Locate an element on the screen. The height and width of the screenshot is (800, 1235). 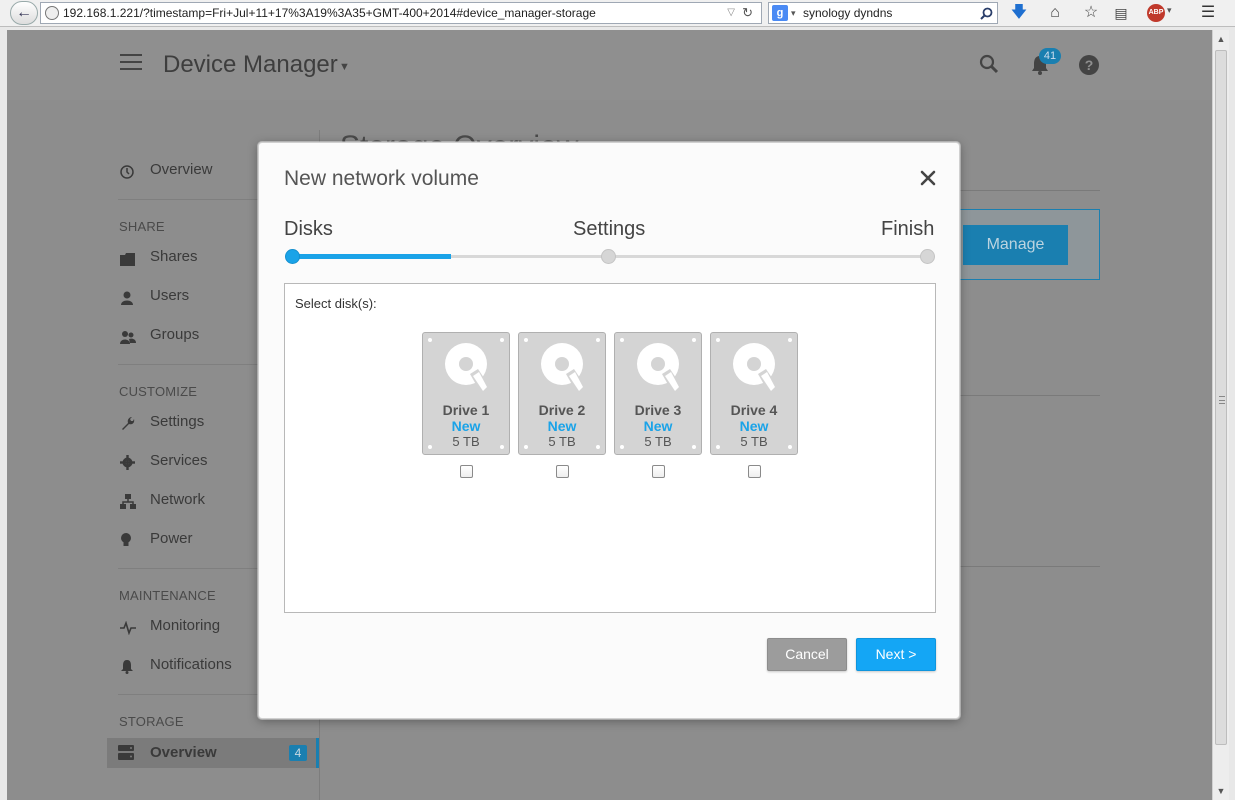
sidebar-item-label: Shares is located at coordinates (174, 256).